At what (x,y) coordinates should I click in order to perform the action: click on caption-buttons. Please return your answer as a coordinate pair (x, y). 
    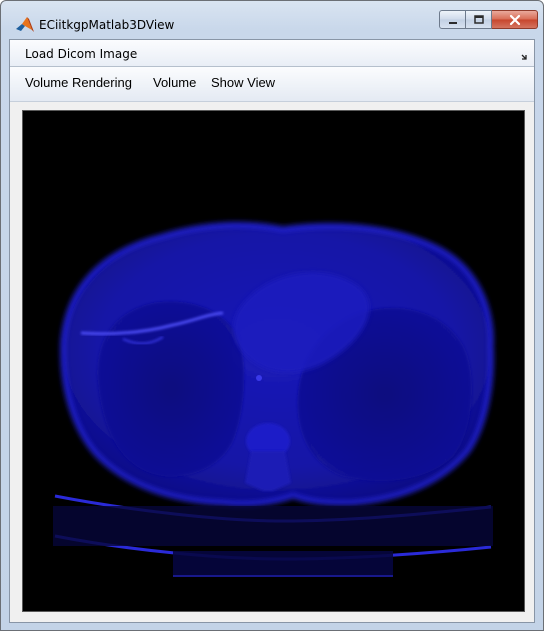
    Looking at the image, I should click on (488, 20).